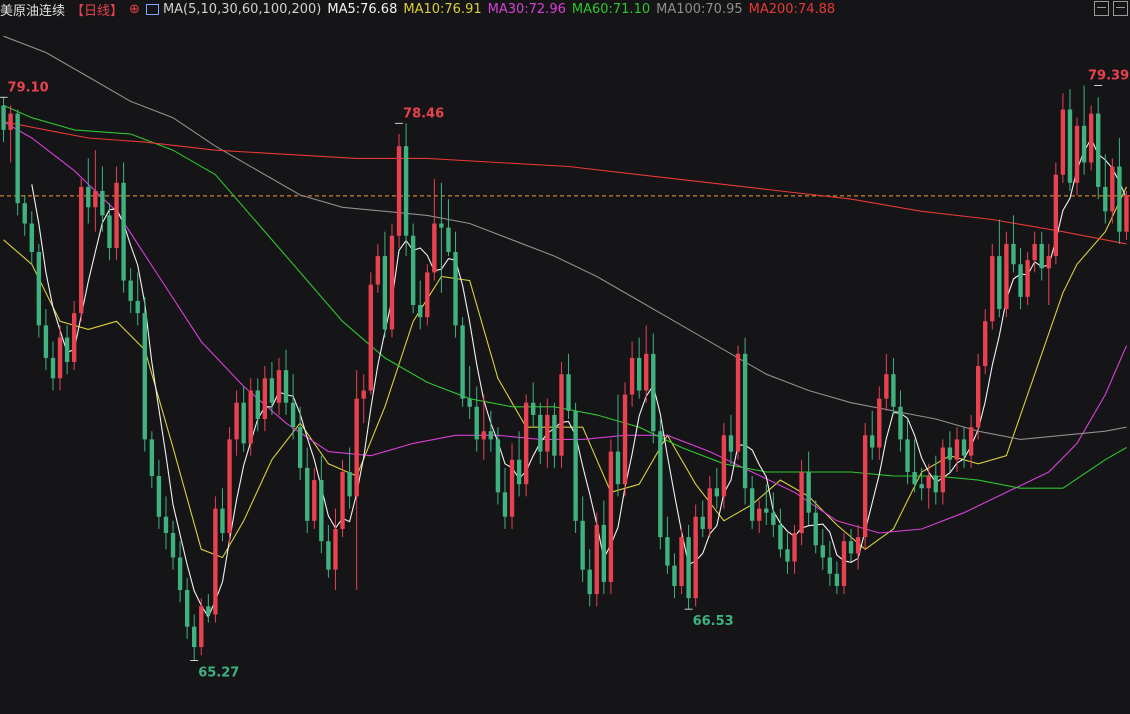 The width and height of the screenshot is (1130, 714). Describe the element at coordinates (1108, 77) in the screenshot. I see `extreme-label: 79.39` at that location.